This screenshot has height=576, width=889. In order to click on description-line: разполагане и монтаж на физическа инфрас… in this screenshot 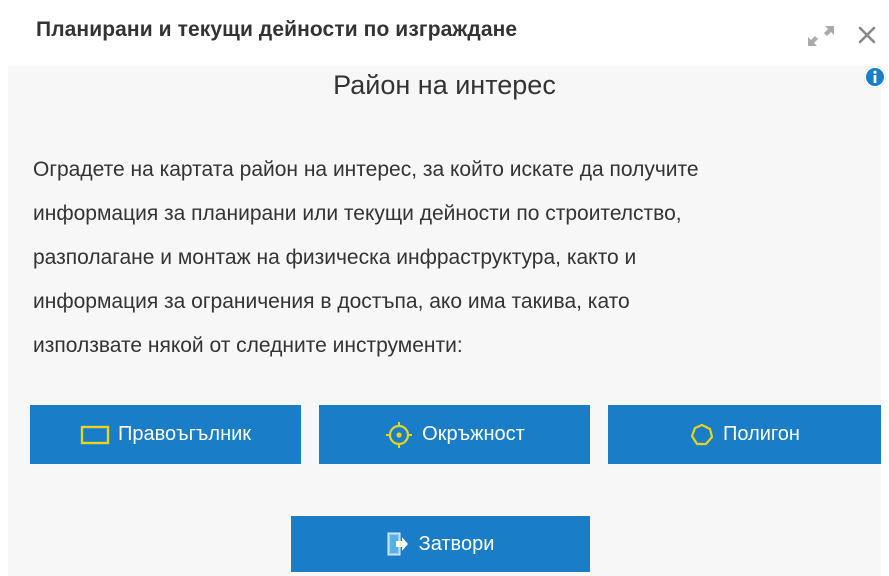, I will do `click(335, 257)`.